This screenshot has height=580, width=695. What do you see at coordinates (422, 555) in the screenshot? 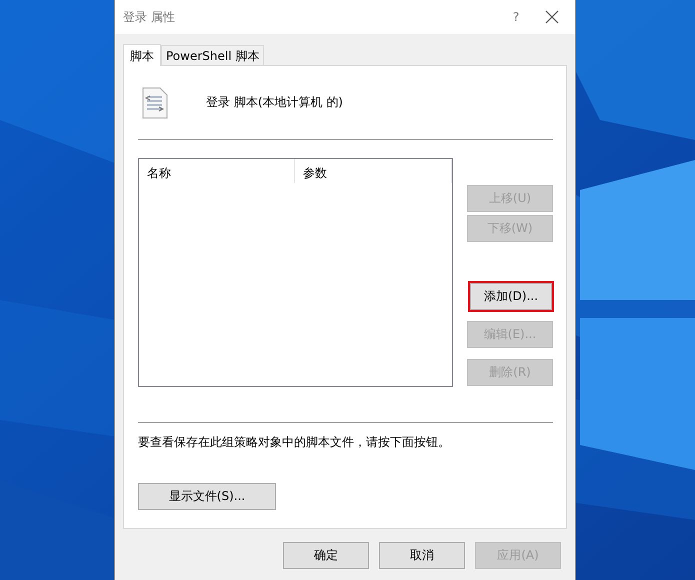
I see `dialog-button: 取消` at bounding box center [422, 555].